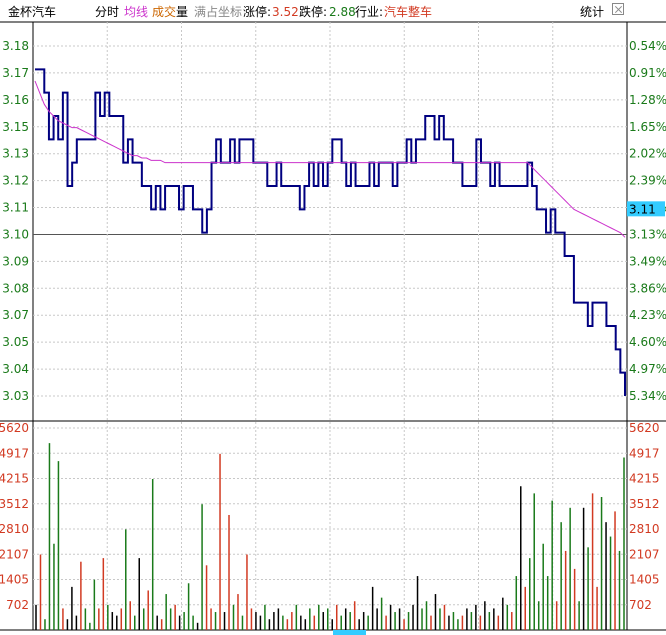 The width and height of the screenshot is (666, 635). Describe the element at coordinates (647, 261) in the screenshot. I see `percent-tick-label: 3.49%` at that location.